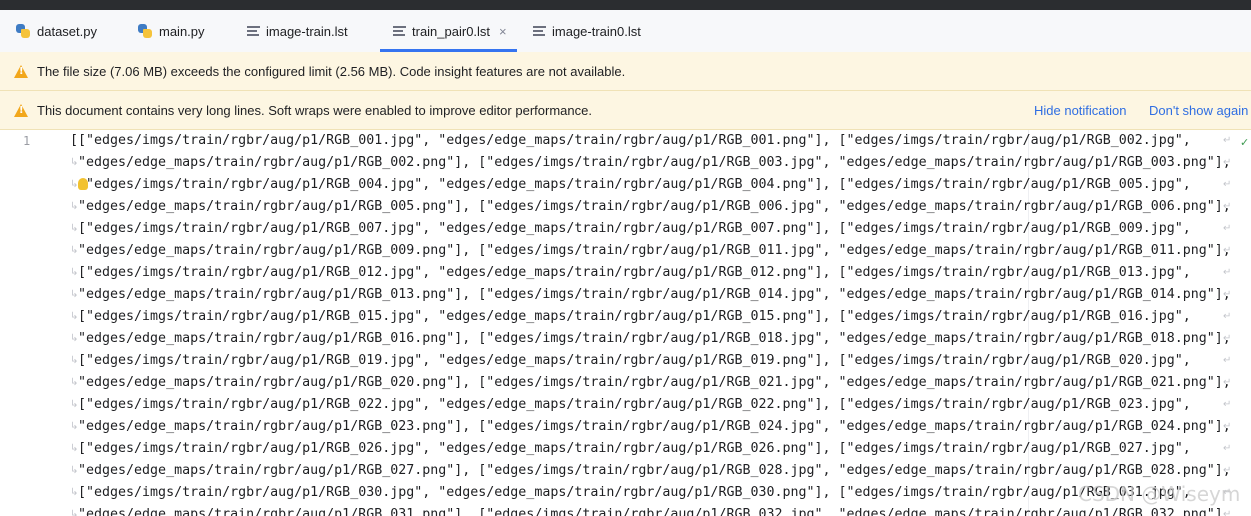 The image size is (1251, 516). What do you see at coordinates (34, 323) in the screenshot?
I see `line-number-gutter: 1` at bounding box center [34, 323].